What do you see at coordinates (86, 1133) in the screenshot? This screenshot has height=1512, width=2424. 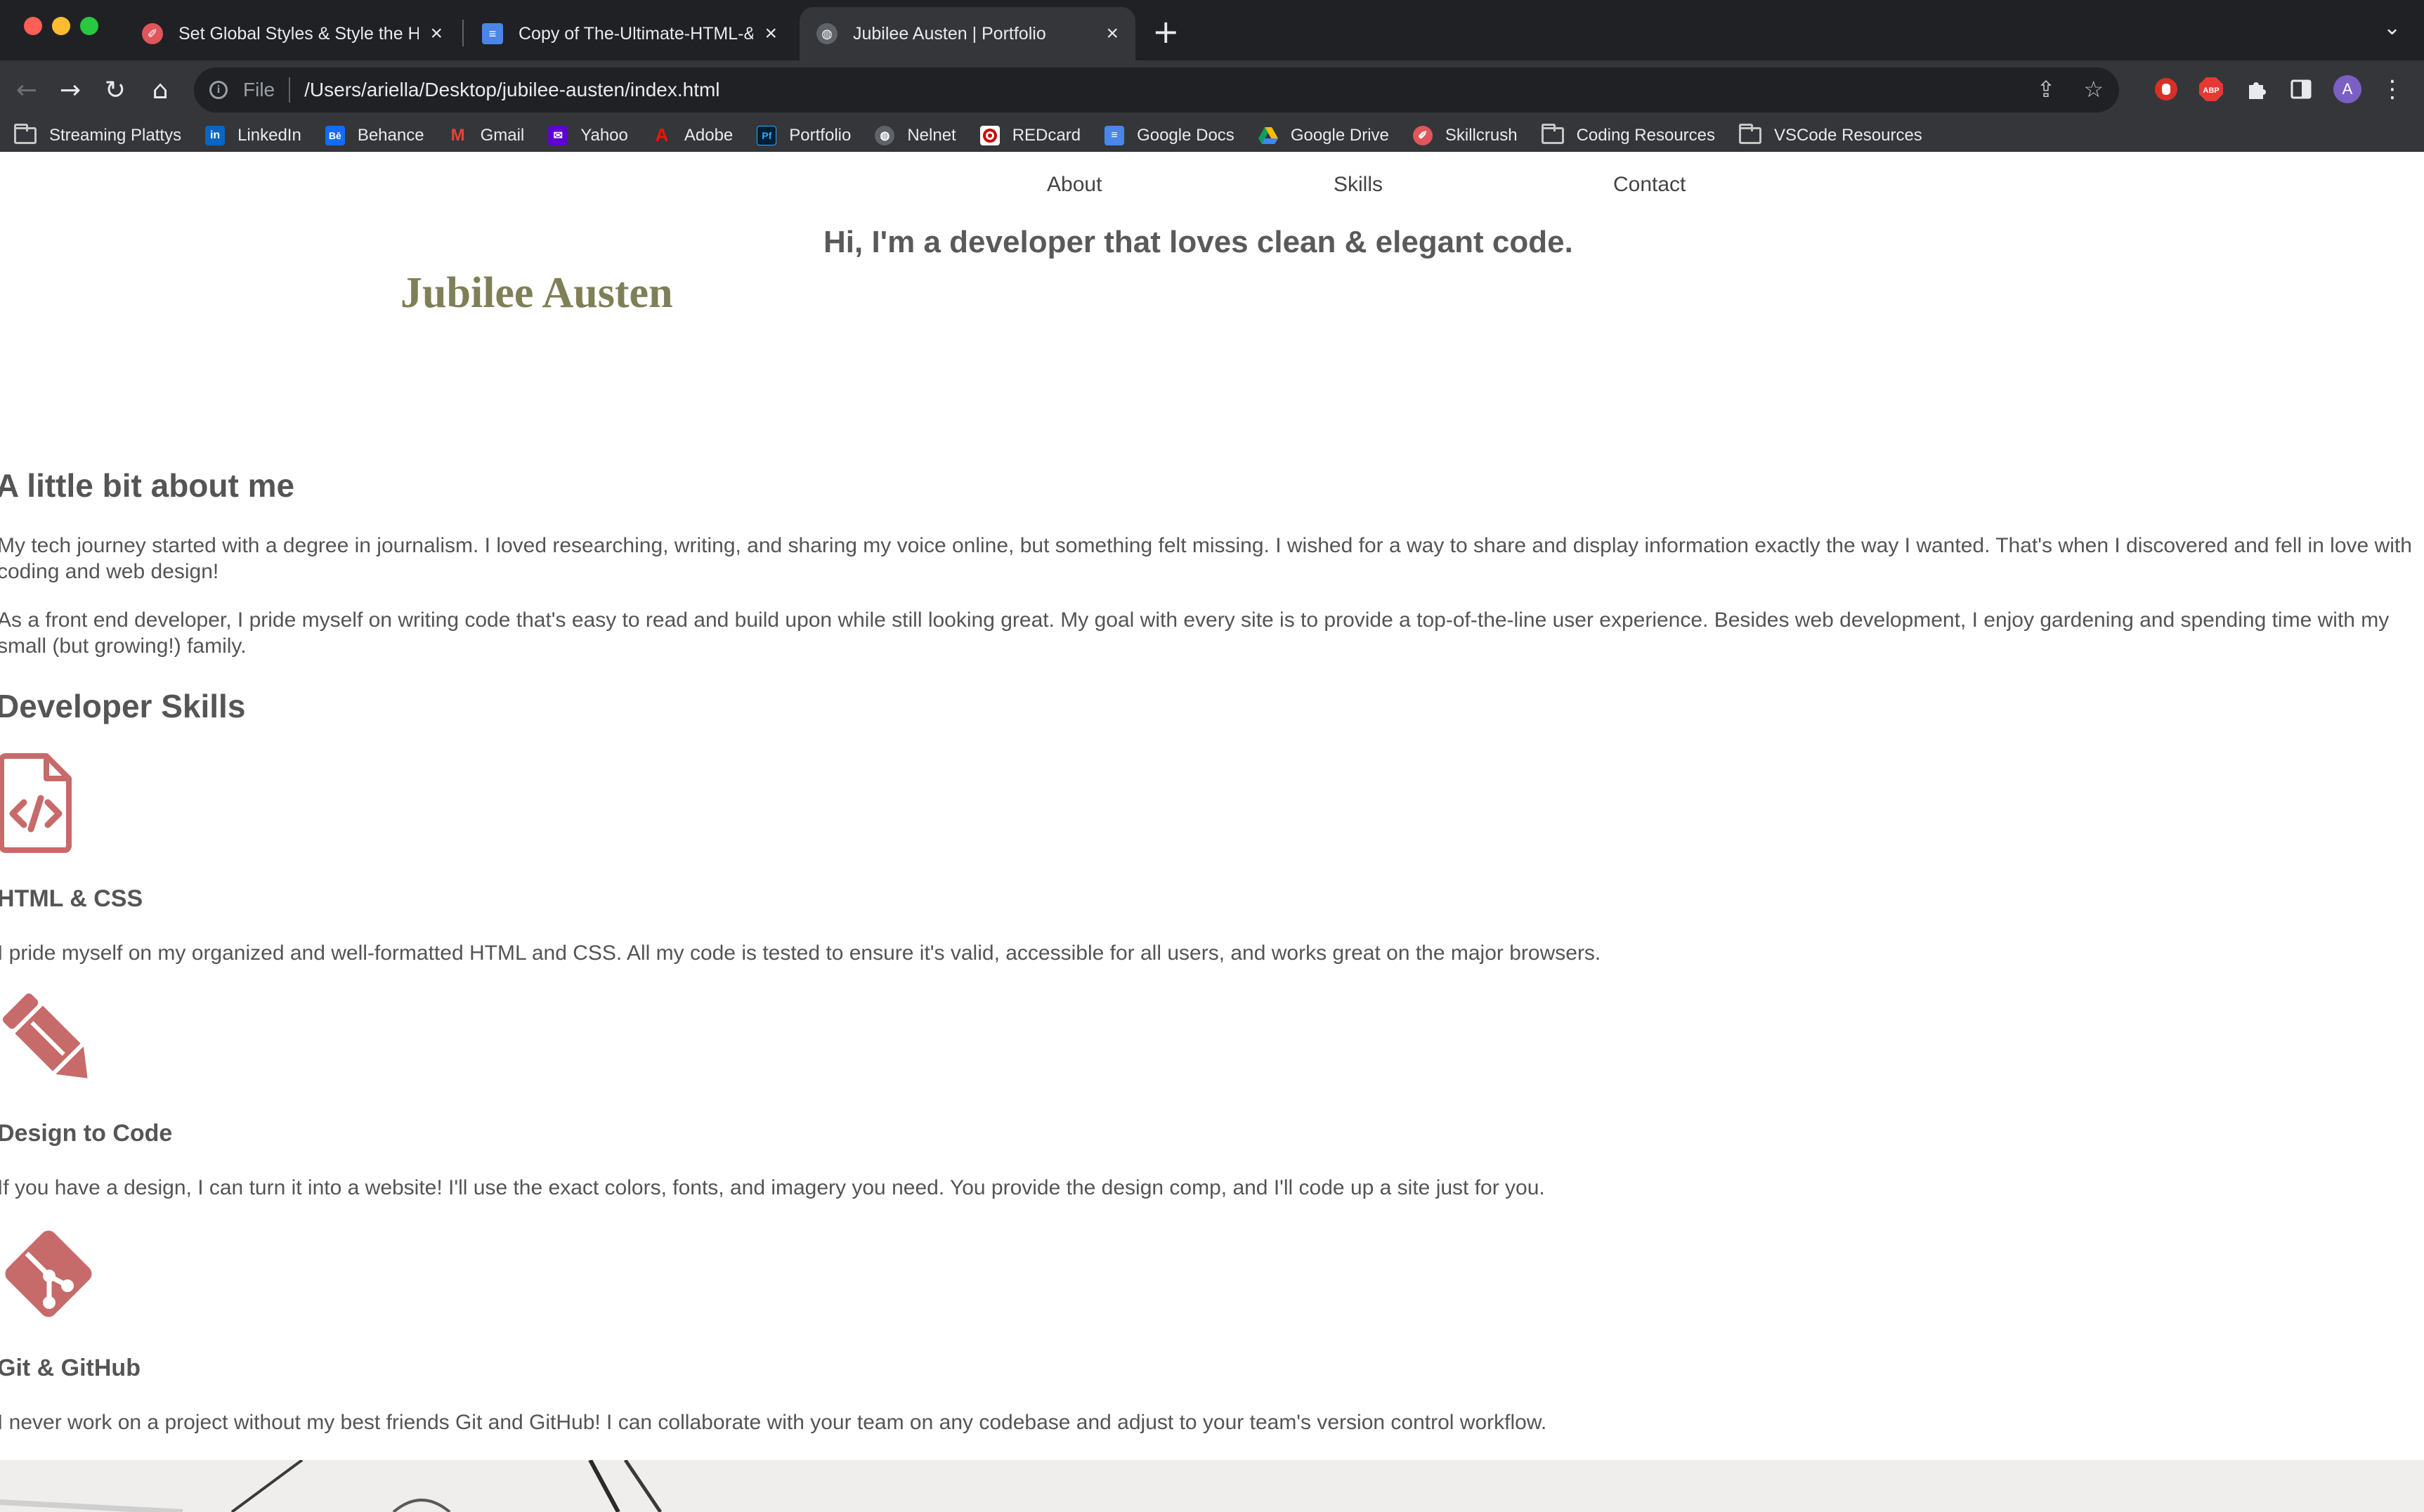 I see `skill-title-design-to-code: Design to Code` at bounding box center [86, 1133].